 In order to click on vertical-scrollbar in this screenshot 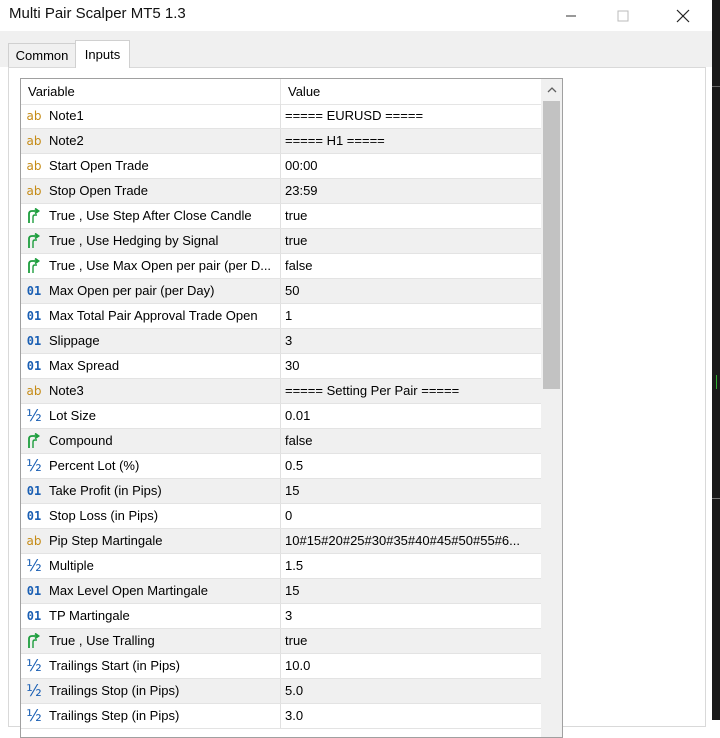, I will do `click(551, 408)`.